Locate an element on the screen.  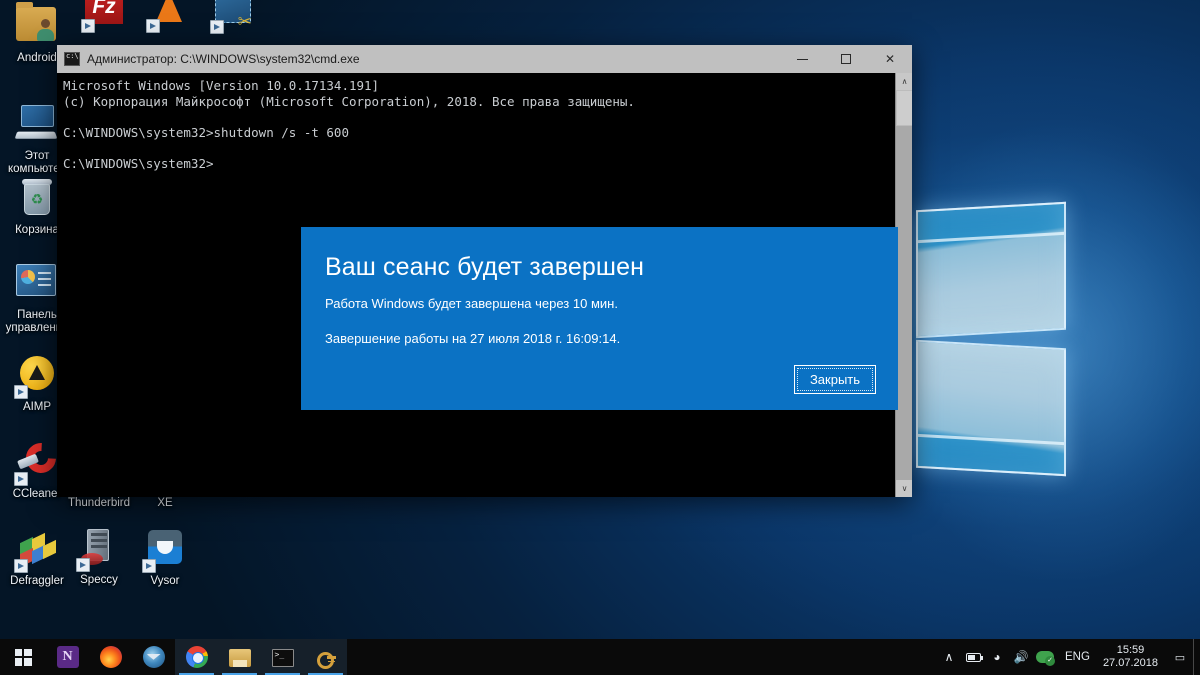
folder-user-icon is located at coordinates (37, 25).